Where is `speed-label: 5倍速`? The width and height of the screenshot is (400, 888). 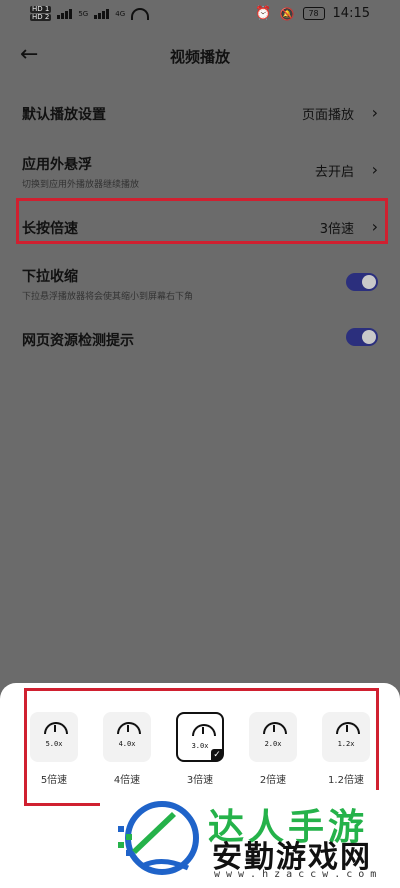 speed-label: 5倍速 is located at coordinates (54, 780).